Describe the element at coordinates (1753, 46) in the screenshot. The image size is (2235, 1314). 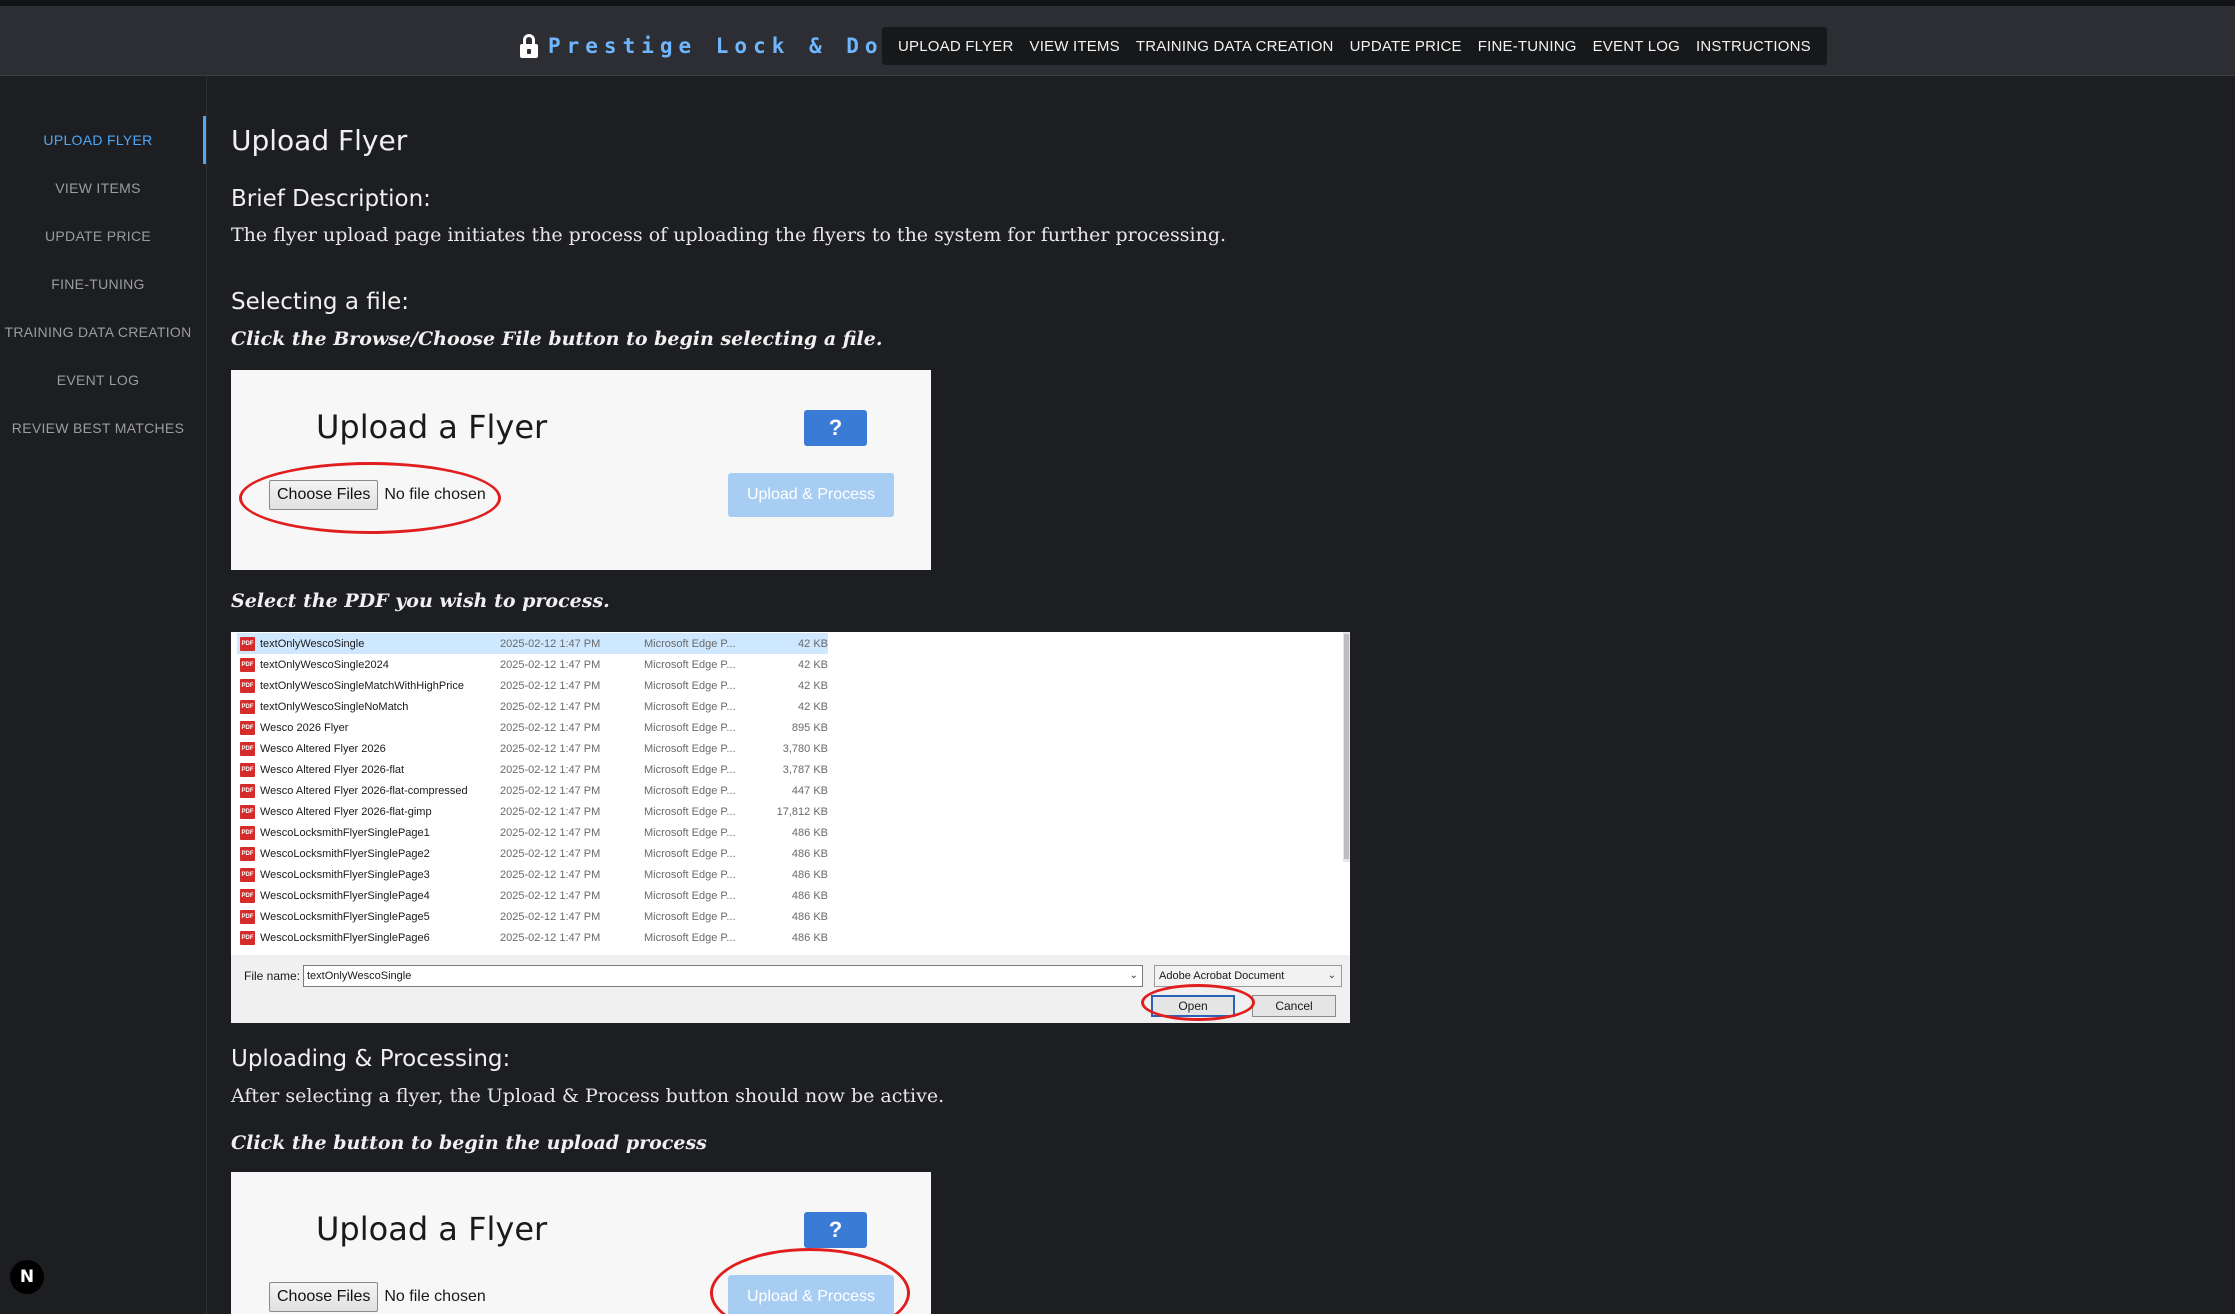
I see `nav-instructions: INSTRUCTIONS` at that location.